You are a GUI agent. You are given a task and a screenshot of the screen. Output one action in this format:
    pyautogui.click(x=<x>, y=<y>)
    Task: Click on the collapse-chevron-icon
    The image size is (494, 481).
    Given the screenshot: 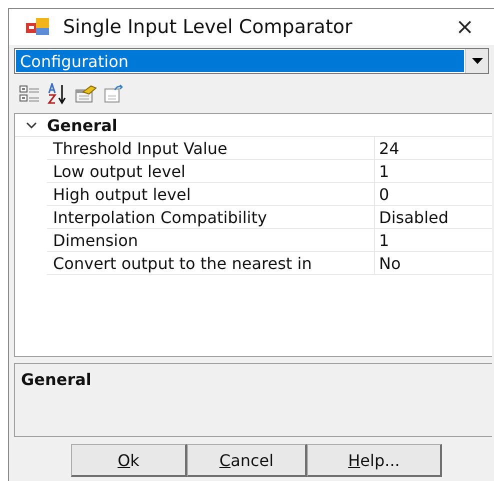 What is the action you would take?
    pyautogui.click(x=31, y=125)
    